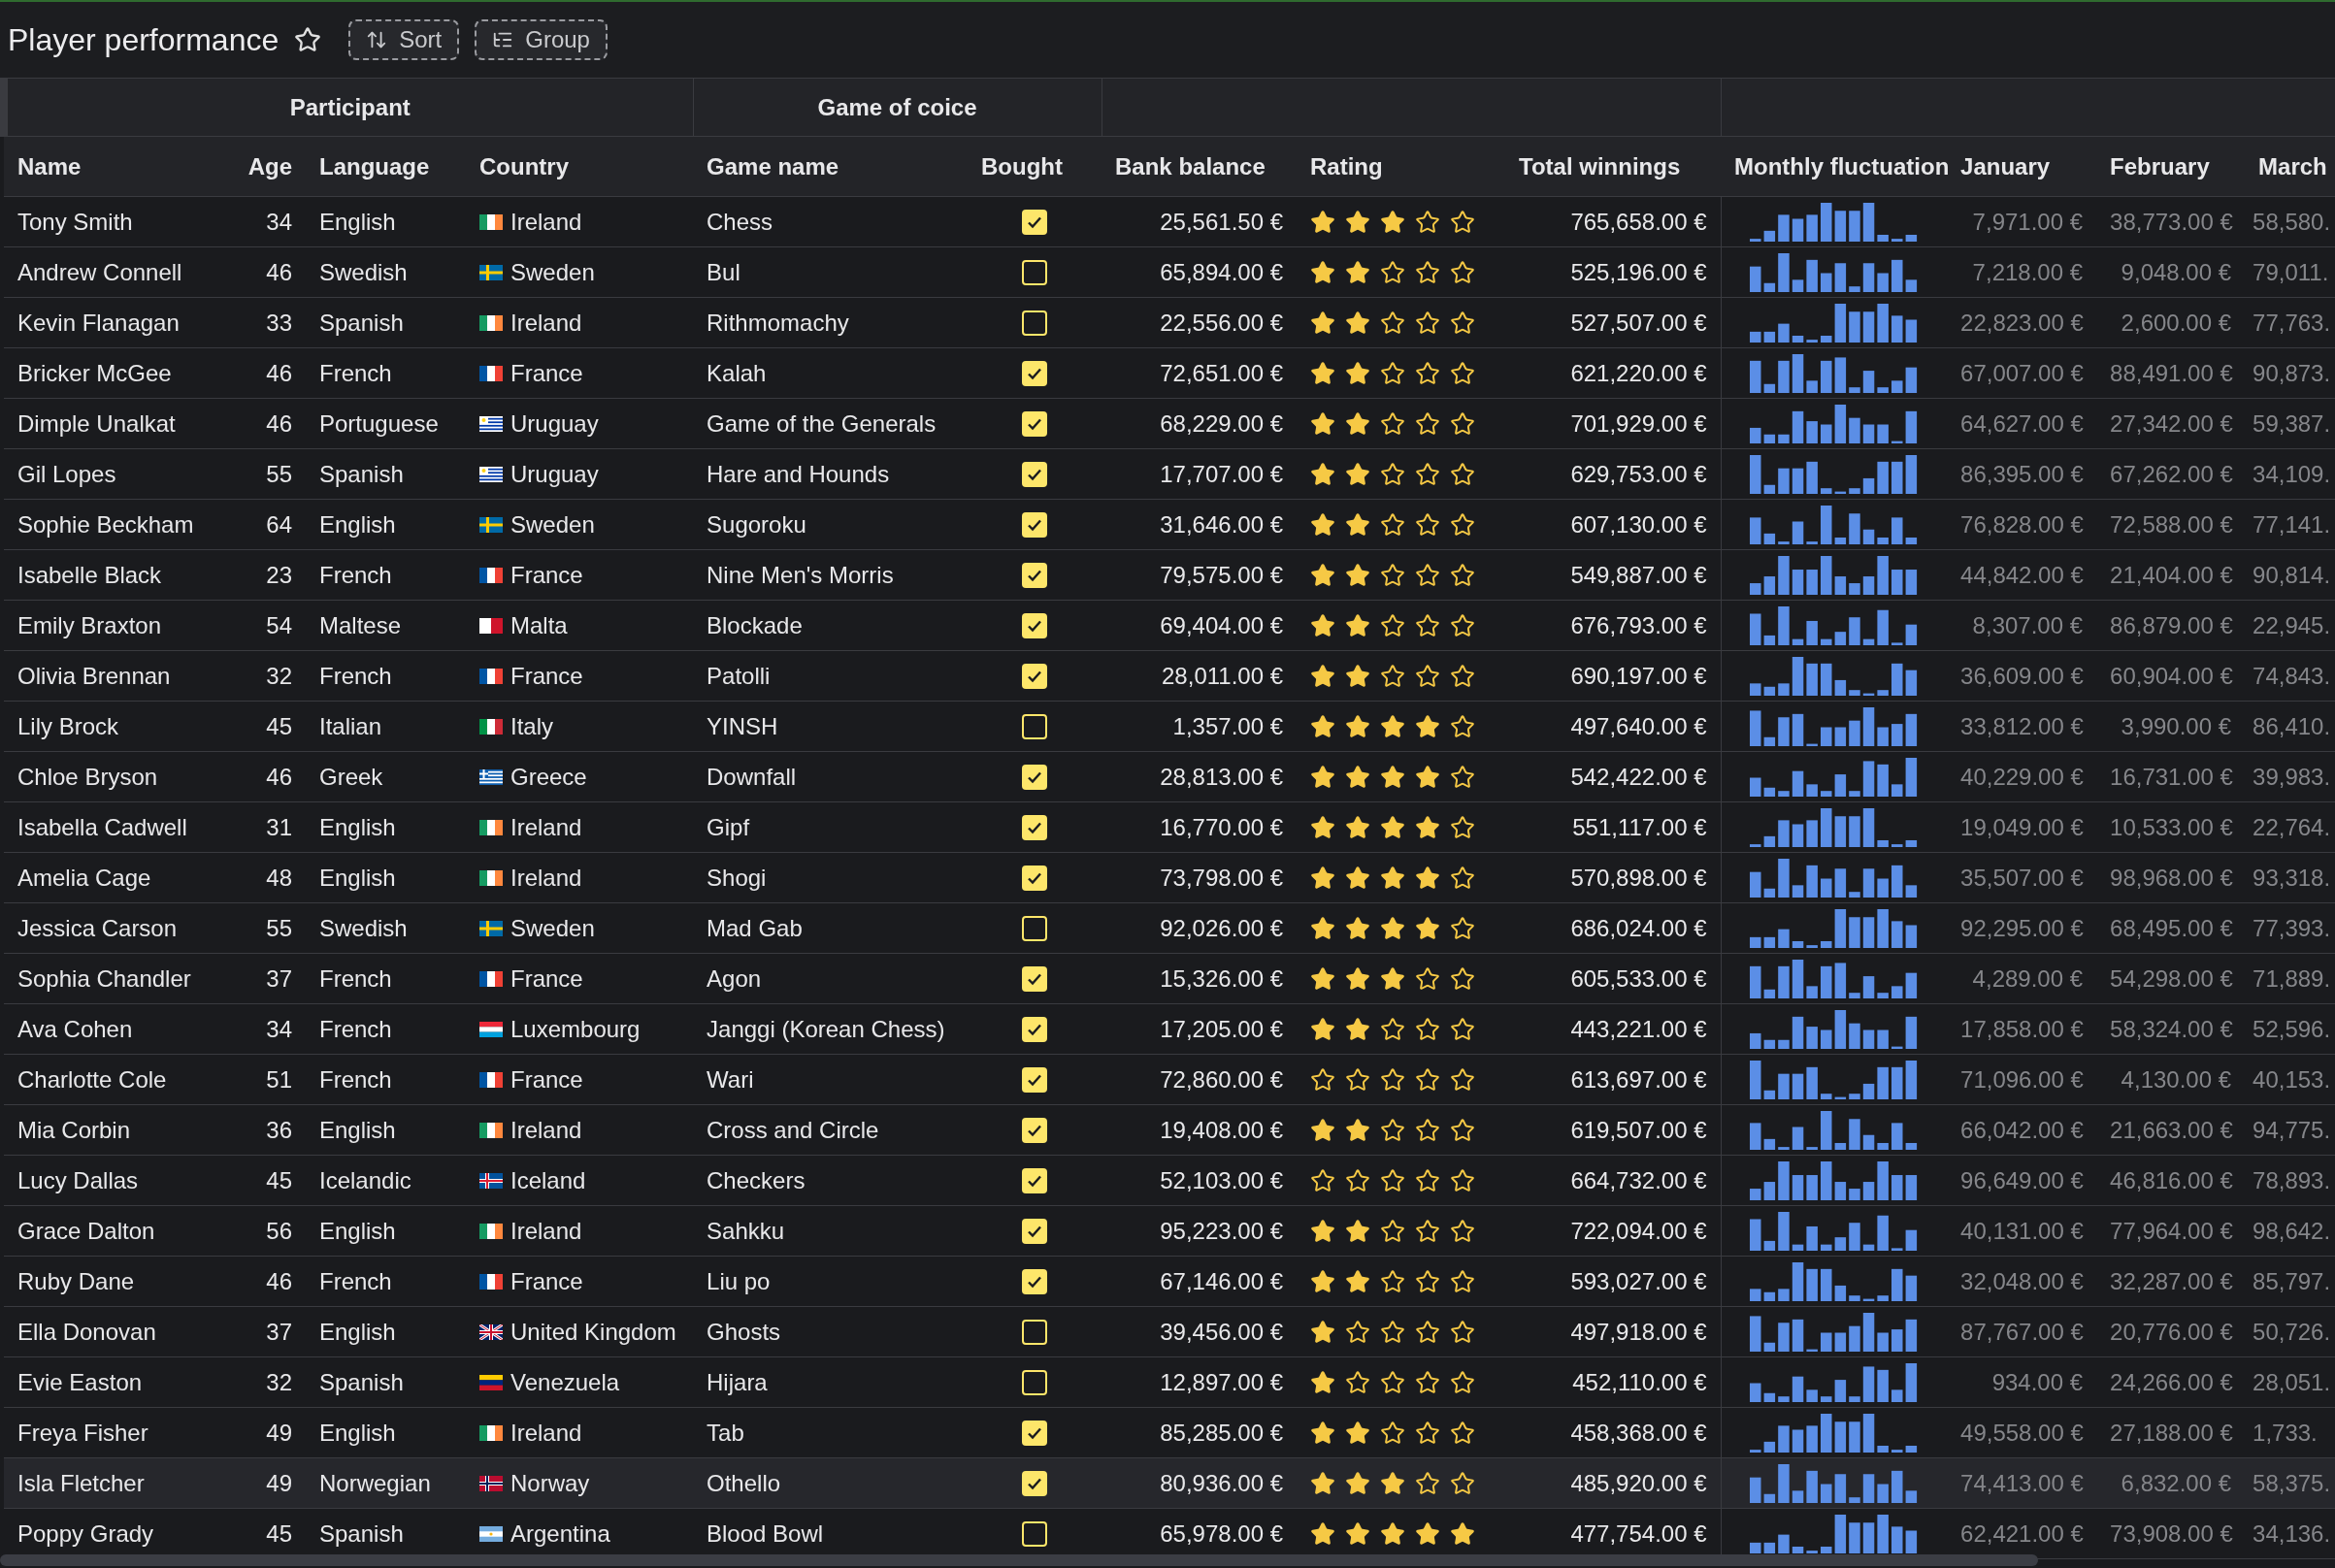 The height and width of the screenshot is (1568, 2335). Describe the element at coordinates (1169, 1130) in the screenshot. I see `table-row: Mia Corbin 36 English Ireland Cross and Circle 19,408.00 € 619,507.00 € 66,042.00 € 21,663.00 € 94,775.` at that location.